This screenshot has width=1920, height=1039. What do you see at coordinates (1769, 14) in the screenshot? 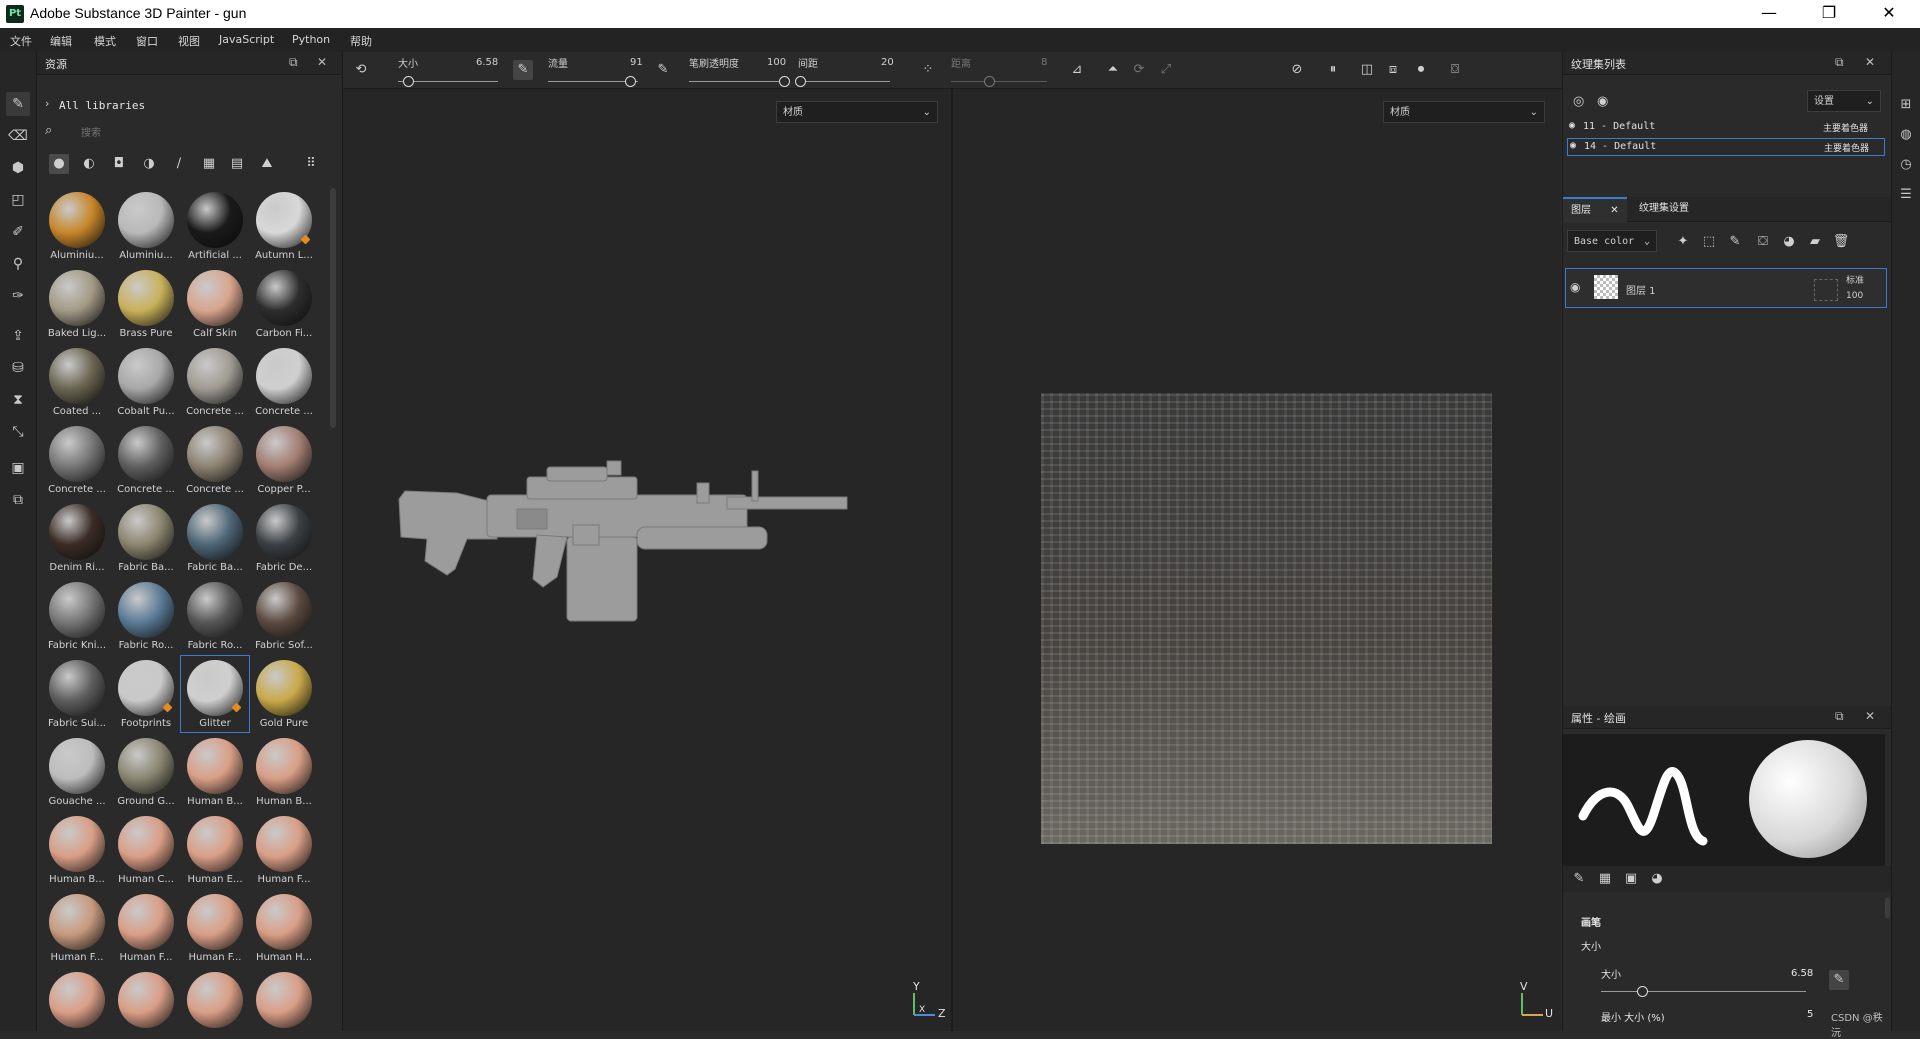
I see `minimize-button: —` at bounding box center [1769, 14].